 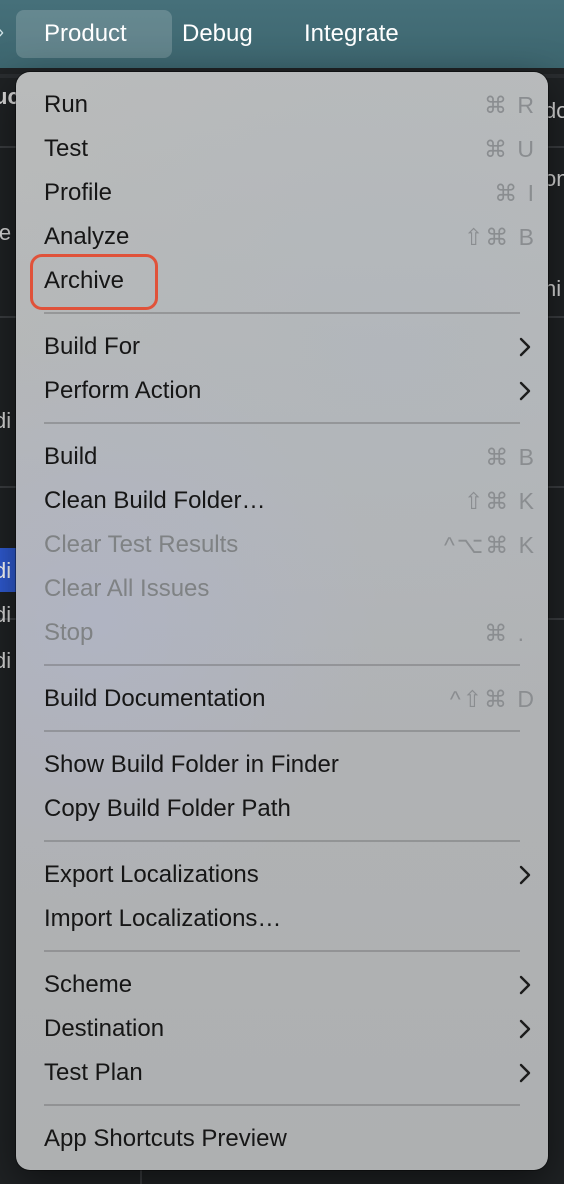 What do you see at coordinates (510, 105) in the screenshot?
I see `shortcut-label: ⌘ R` at bounding box center [510, 105].